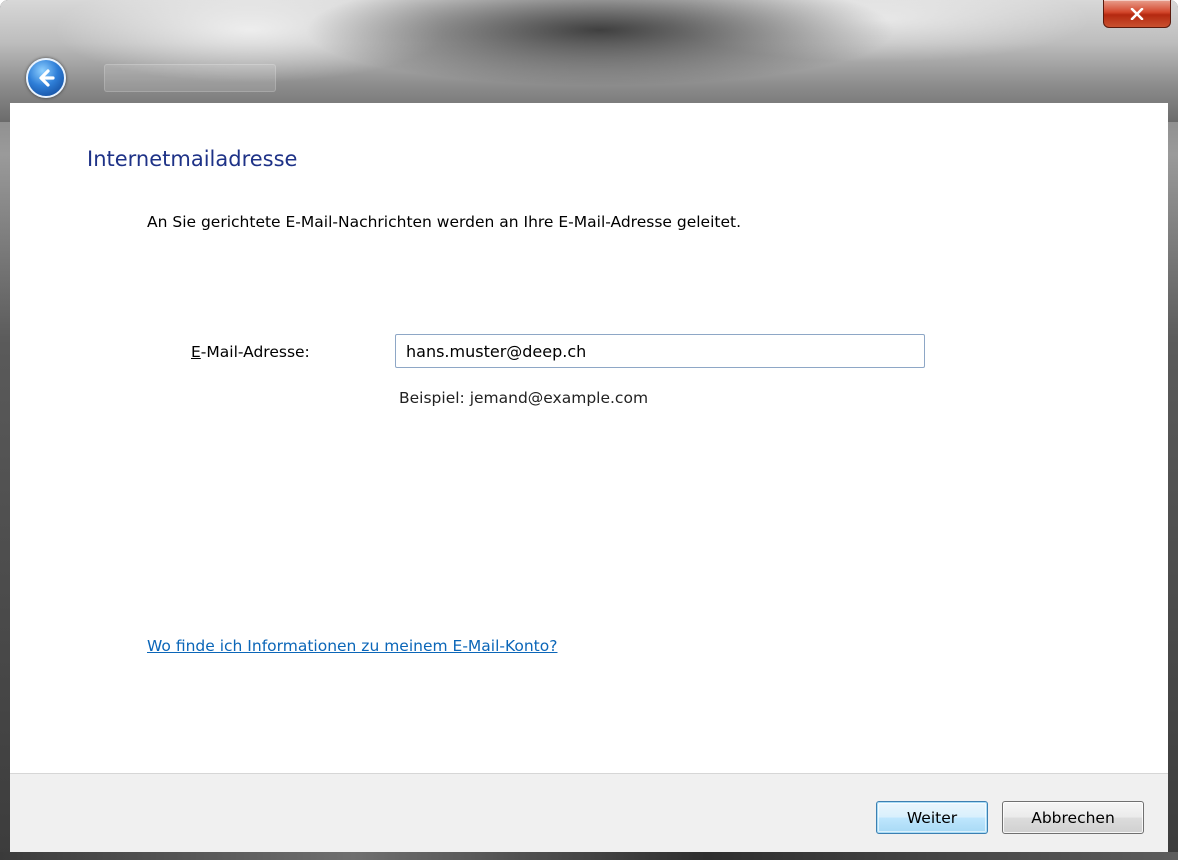 Image resolution: width=1178 pixels, height=860 pixels. What do you see at coordinates (589, 813) in the screenshot?
I see `button-bar: Weiter Abbrechen` at bounding box center [589, 813].